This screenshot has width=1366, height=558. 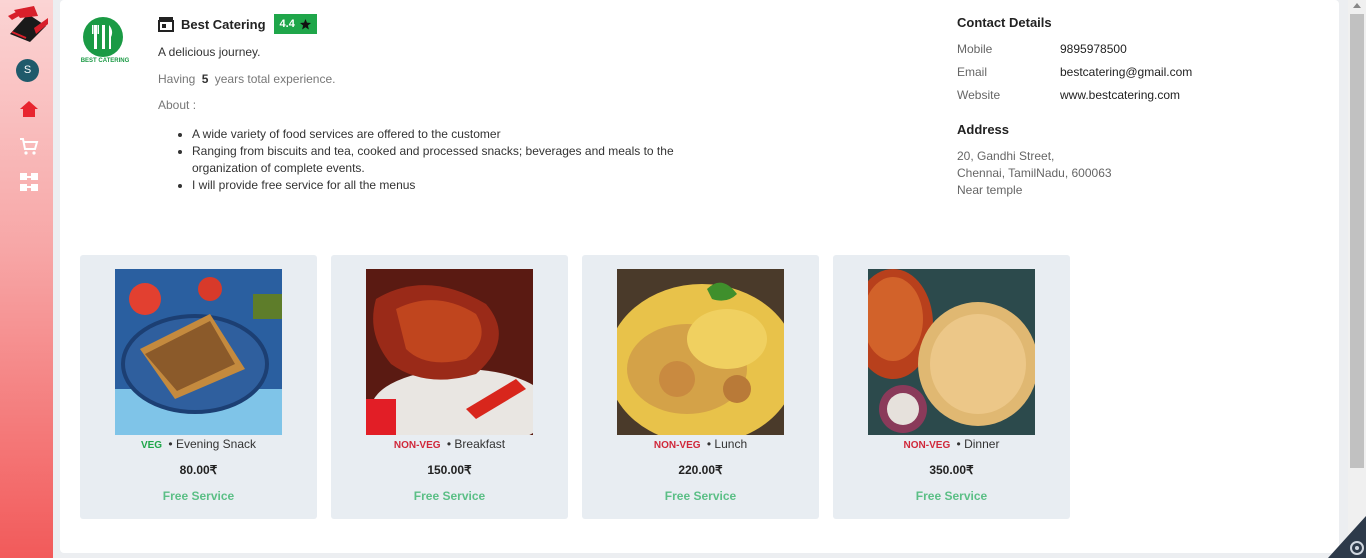 I want to click on sidebar: S, so click(x=26, y=279).